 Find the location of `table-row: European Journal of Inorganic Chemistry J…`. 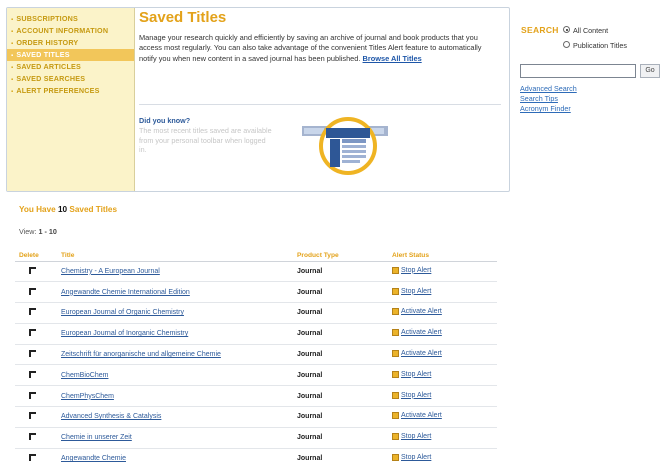

table-row: European Journal of Inorganic Chemistry J… is located at coordinates (256, 334).